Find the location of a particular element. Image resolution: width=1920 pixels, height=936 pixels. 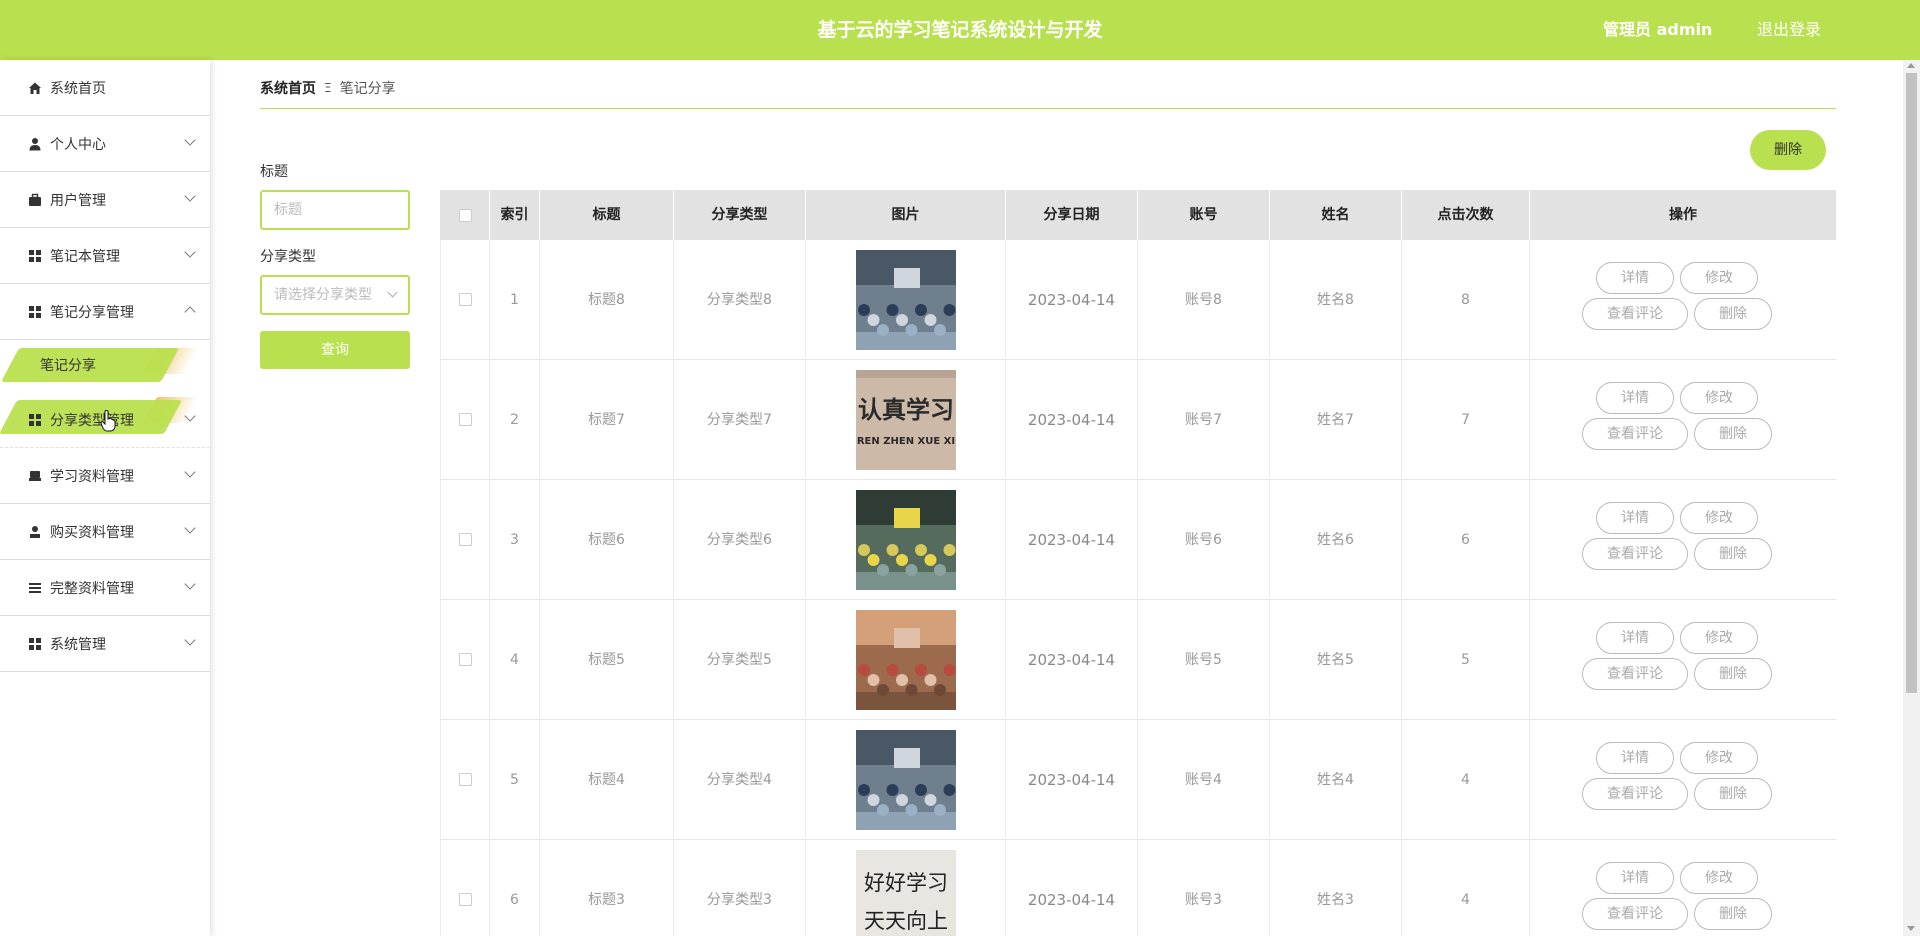

cell-title: 标题8 is located at coordinates (607, 300).